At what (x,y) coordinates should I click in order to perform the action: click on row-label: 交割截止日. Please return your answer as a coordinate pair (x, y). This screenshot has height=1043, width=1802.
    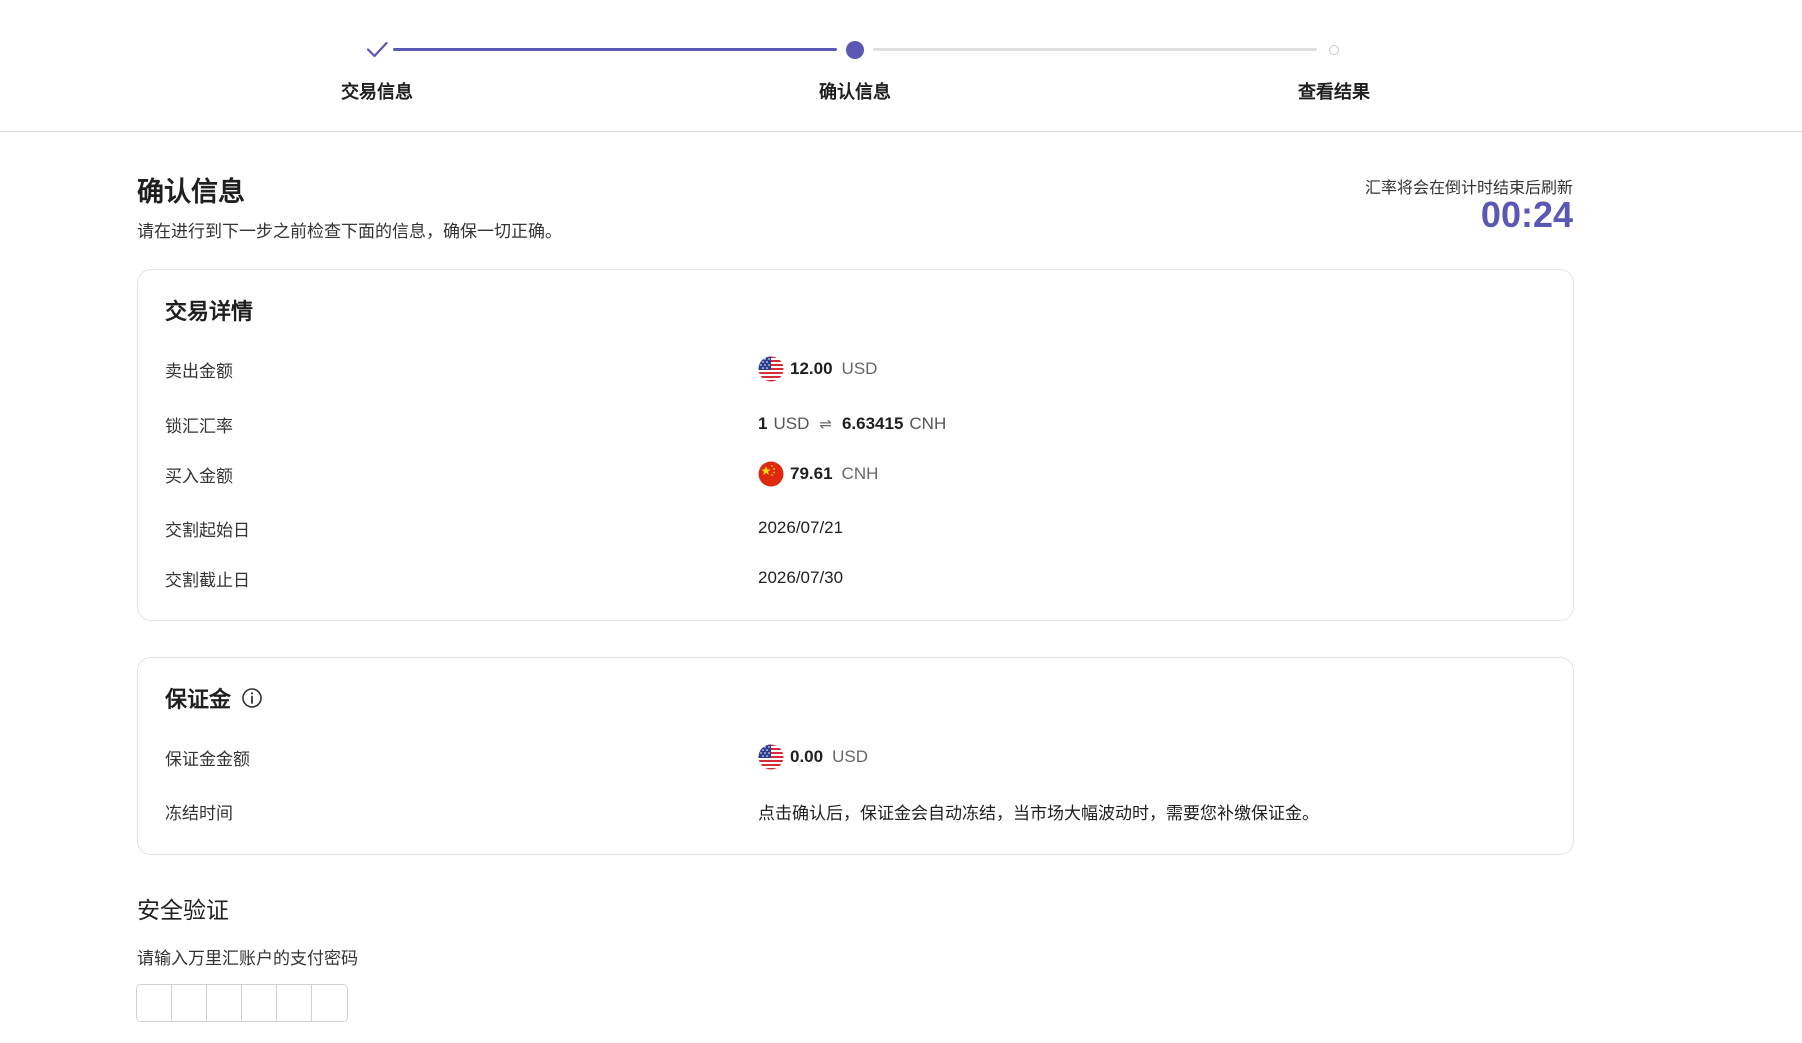
    Looking at the image, I should click on (207, 580).